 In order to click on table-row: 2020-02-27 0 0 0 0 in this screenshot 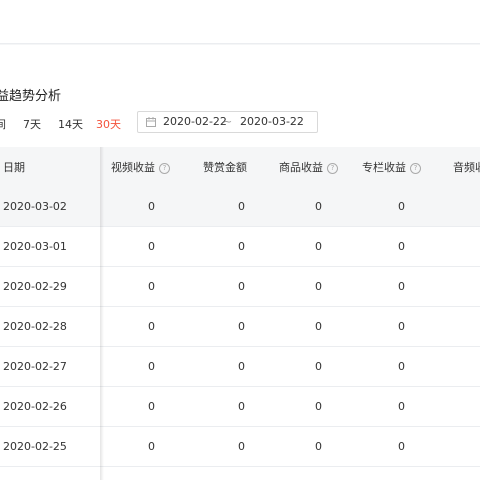, I will do `click(240, 367)`.